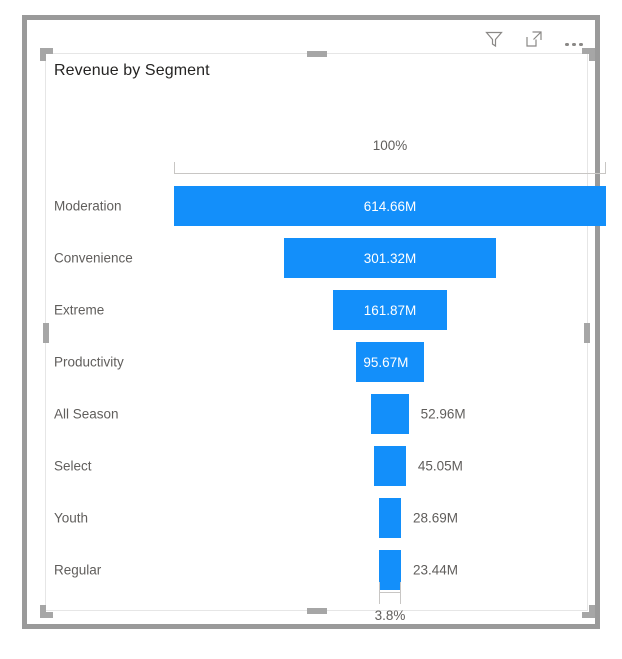 The width and height of the screenshot is (622, 659). I want to click on funnel-row: All Season 52.96M, so click(317, 414).